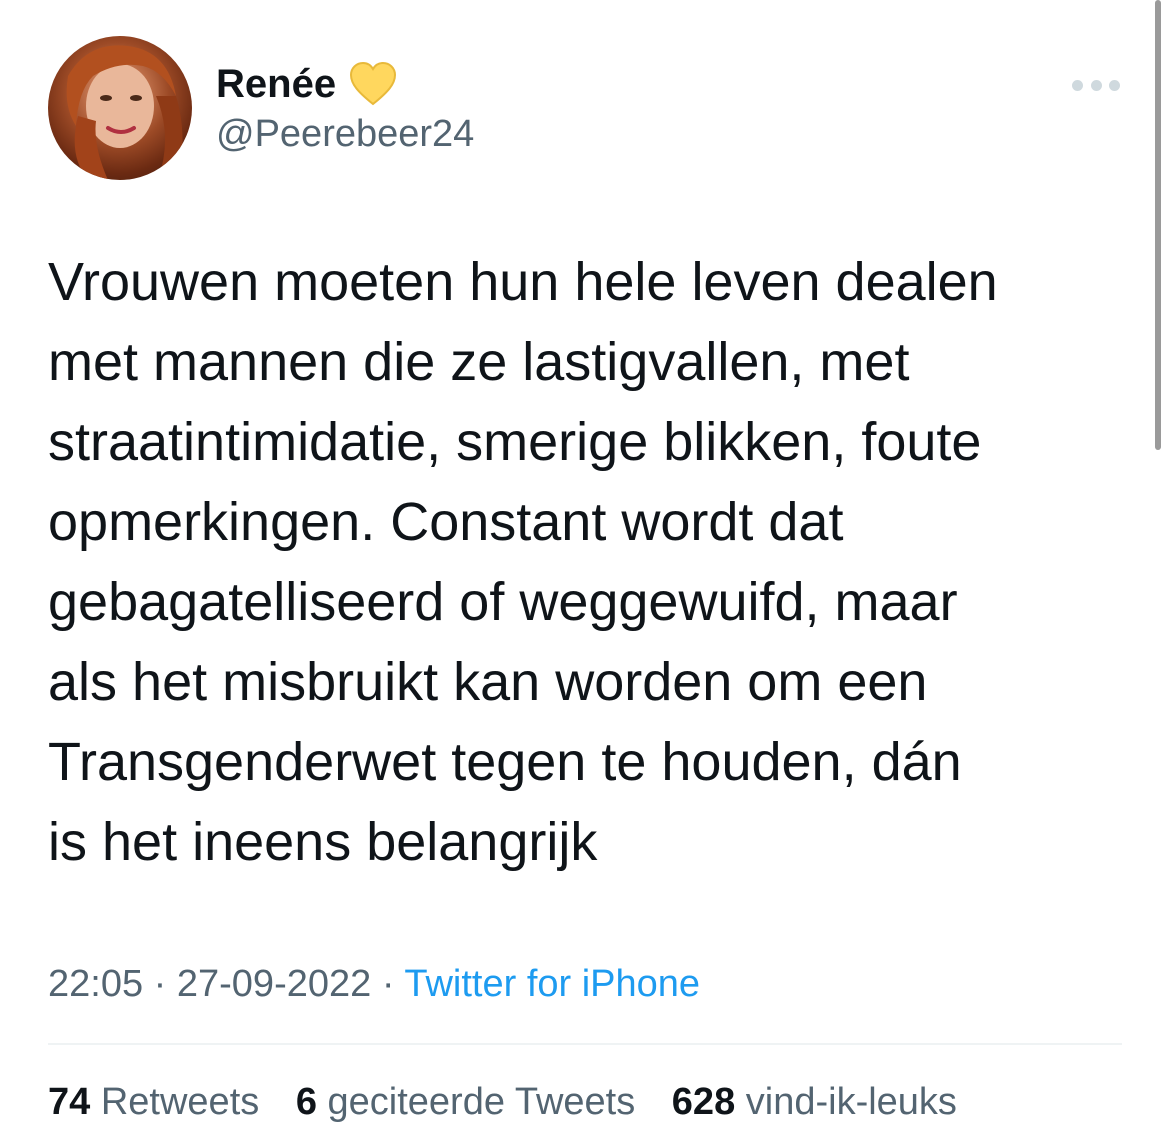 The height and width of the screenshot is (1141, 1170). What do you see at coordinates (523, 282) in the screenshot?
I see `tweet-text-line: Vrouwen moeten hun hele leven dealen` at bounding box center [523, 282].